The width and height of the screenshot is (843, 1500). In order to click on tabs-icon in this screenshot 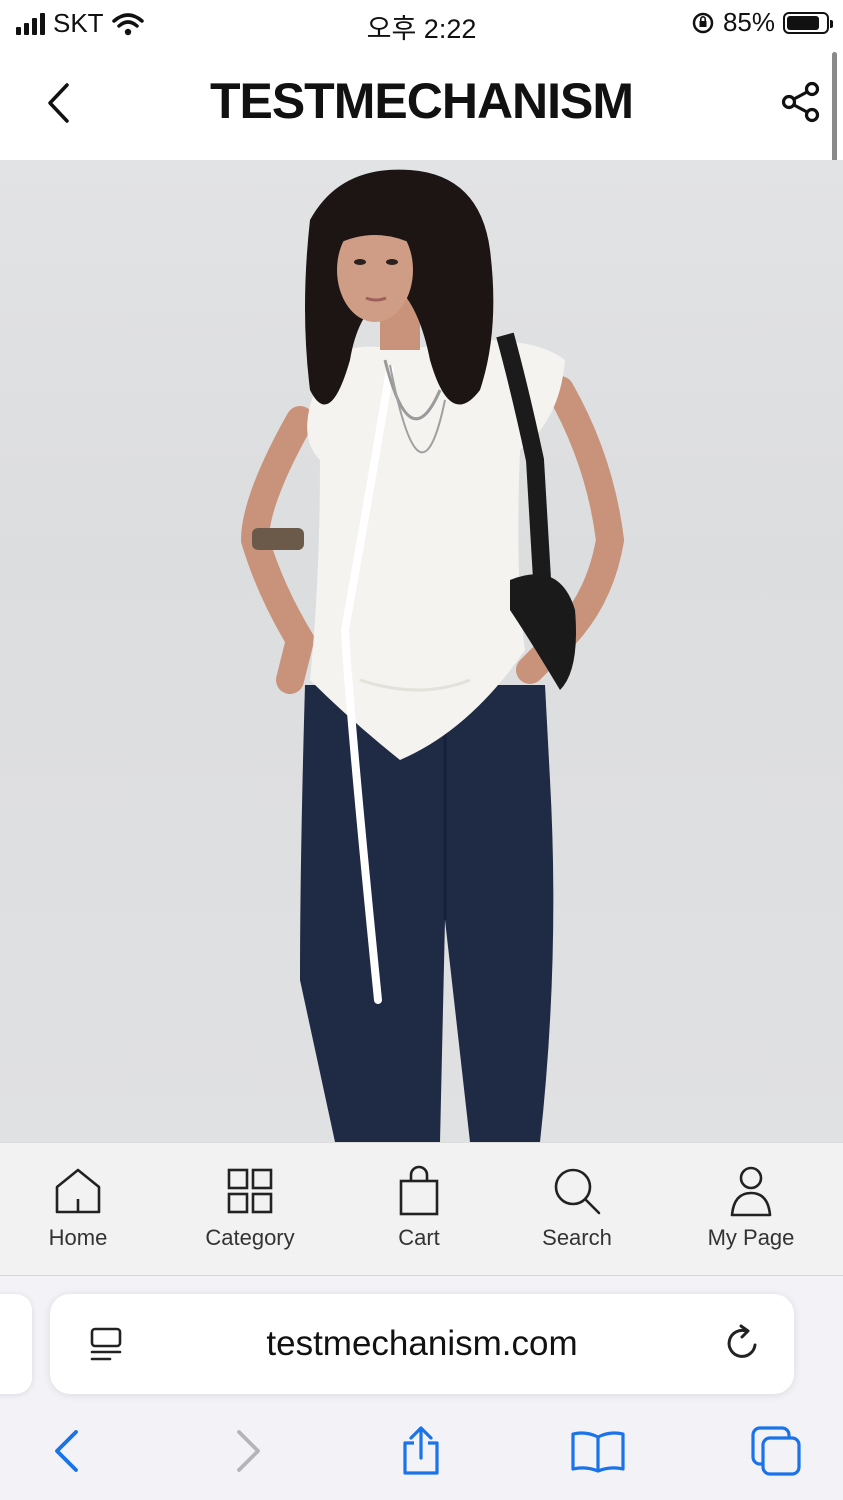, I will do `click(776, 1451)`.